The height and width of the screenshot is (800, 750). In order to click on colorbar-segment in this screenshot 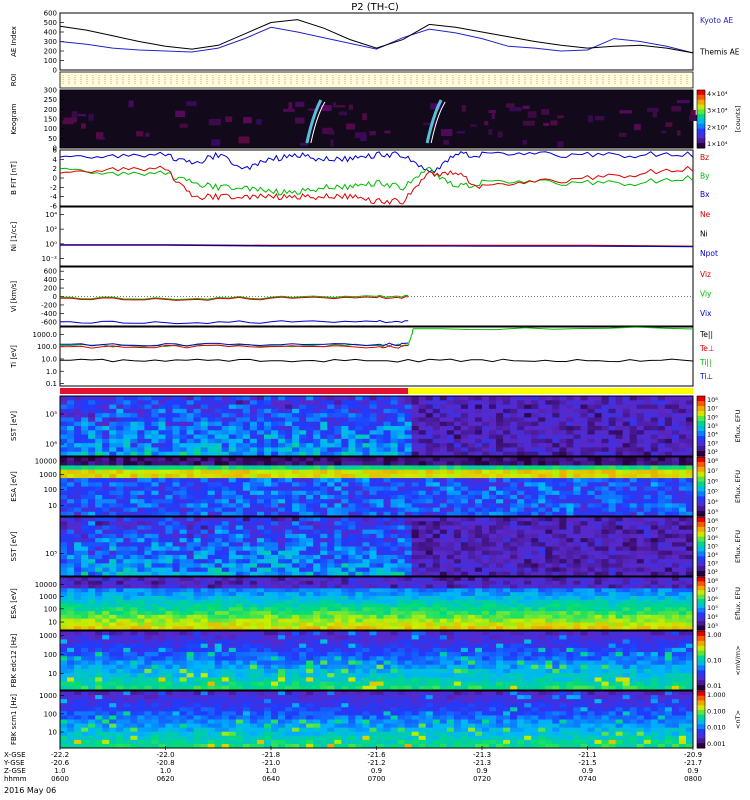, I will do `click(701, 494)`.